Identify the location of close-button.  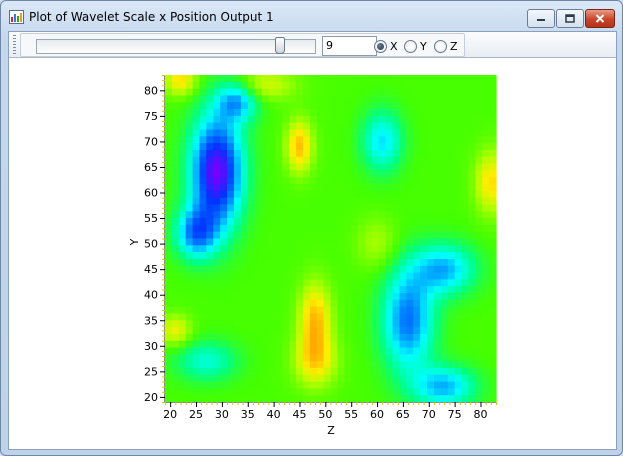
(600, 18).